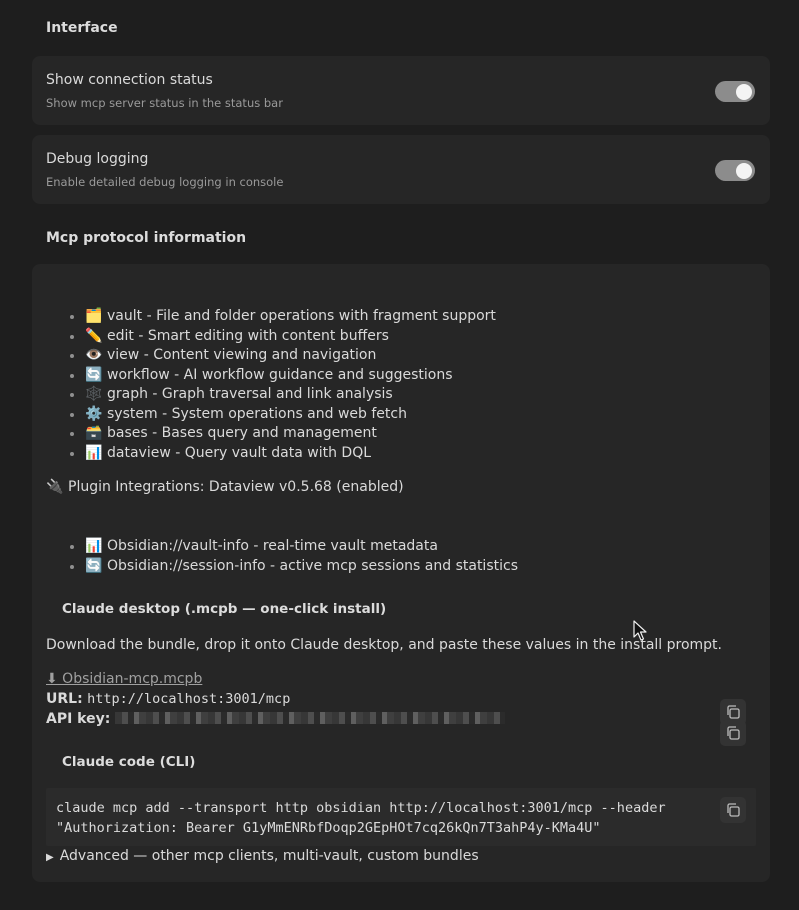  Describe the element at coordinates (82, 28) in the screenshot. I see `interface-heading: Interface` at that location.